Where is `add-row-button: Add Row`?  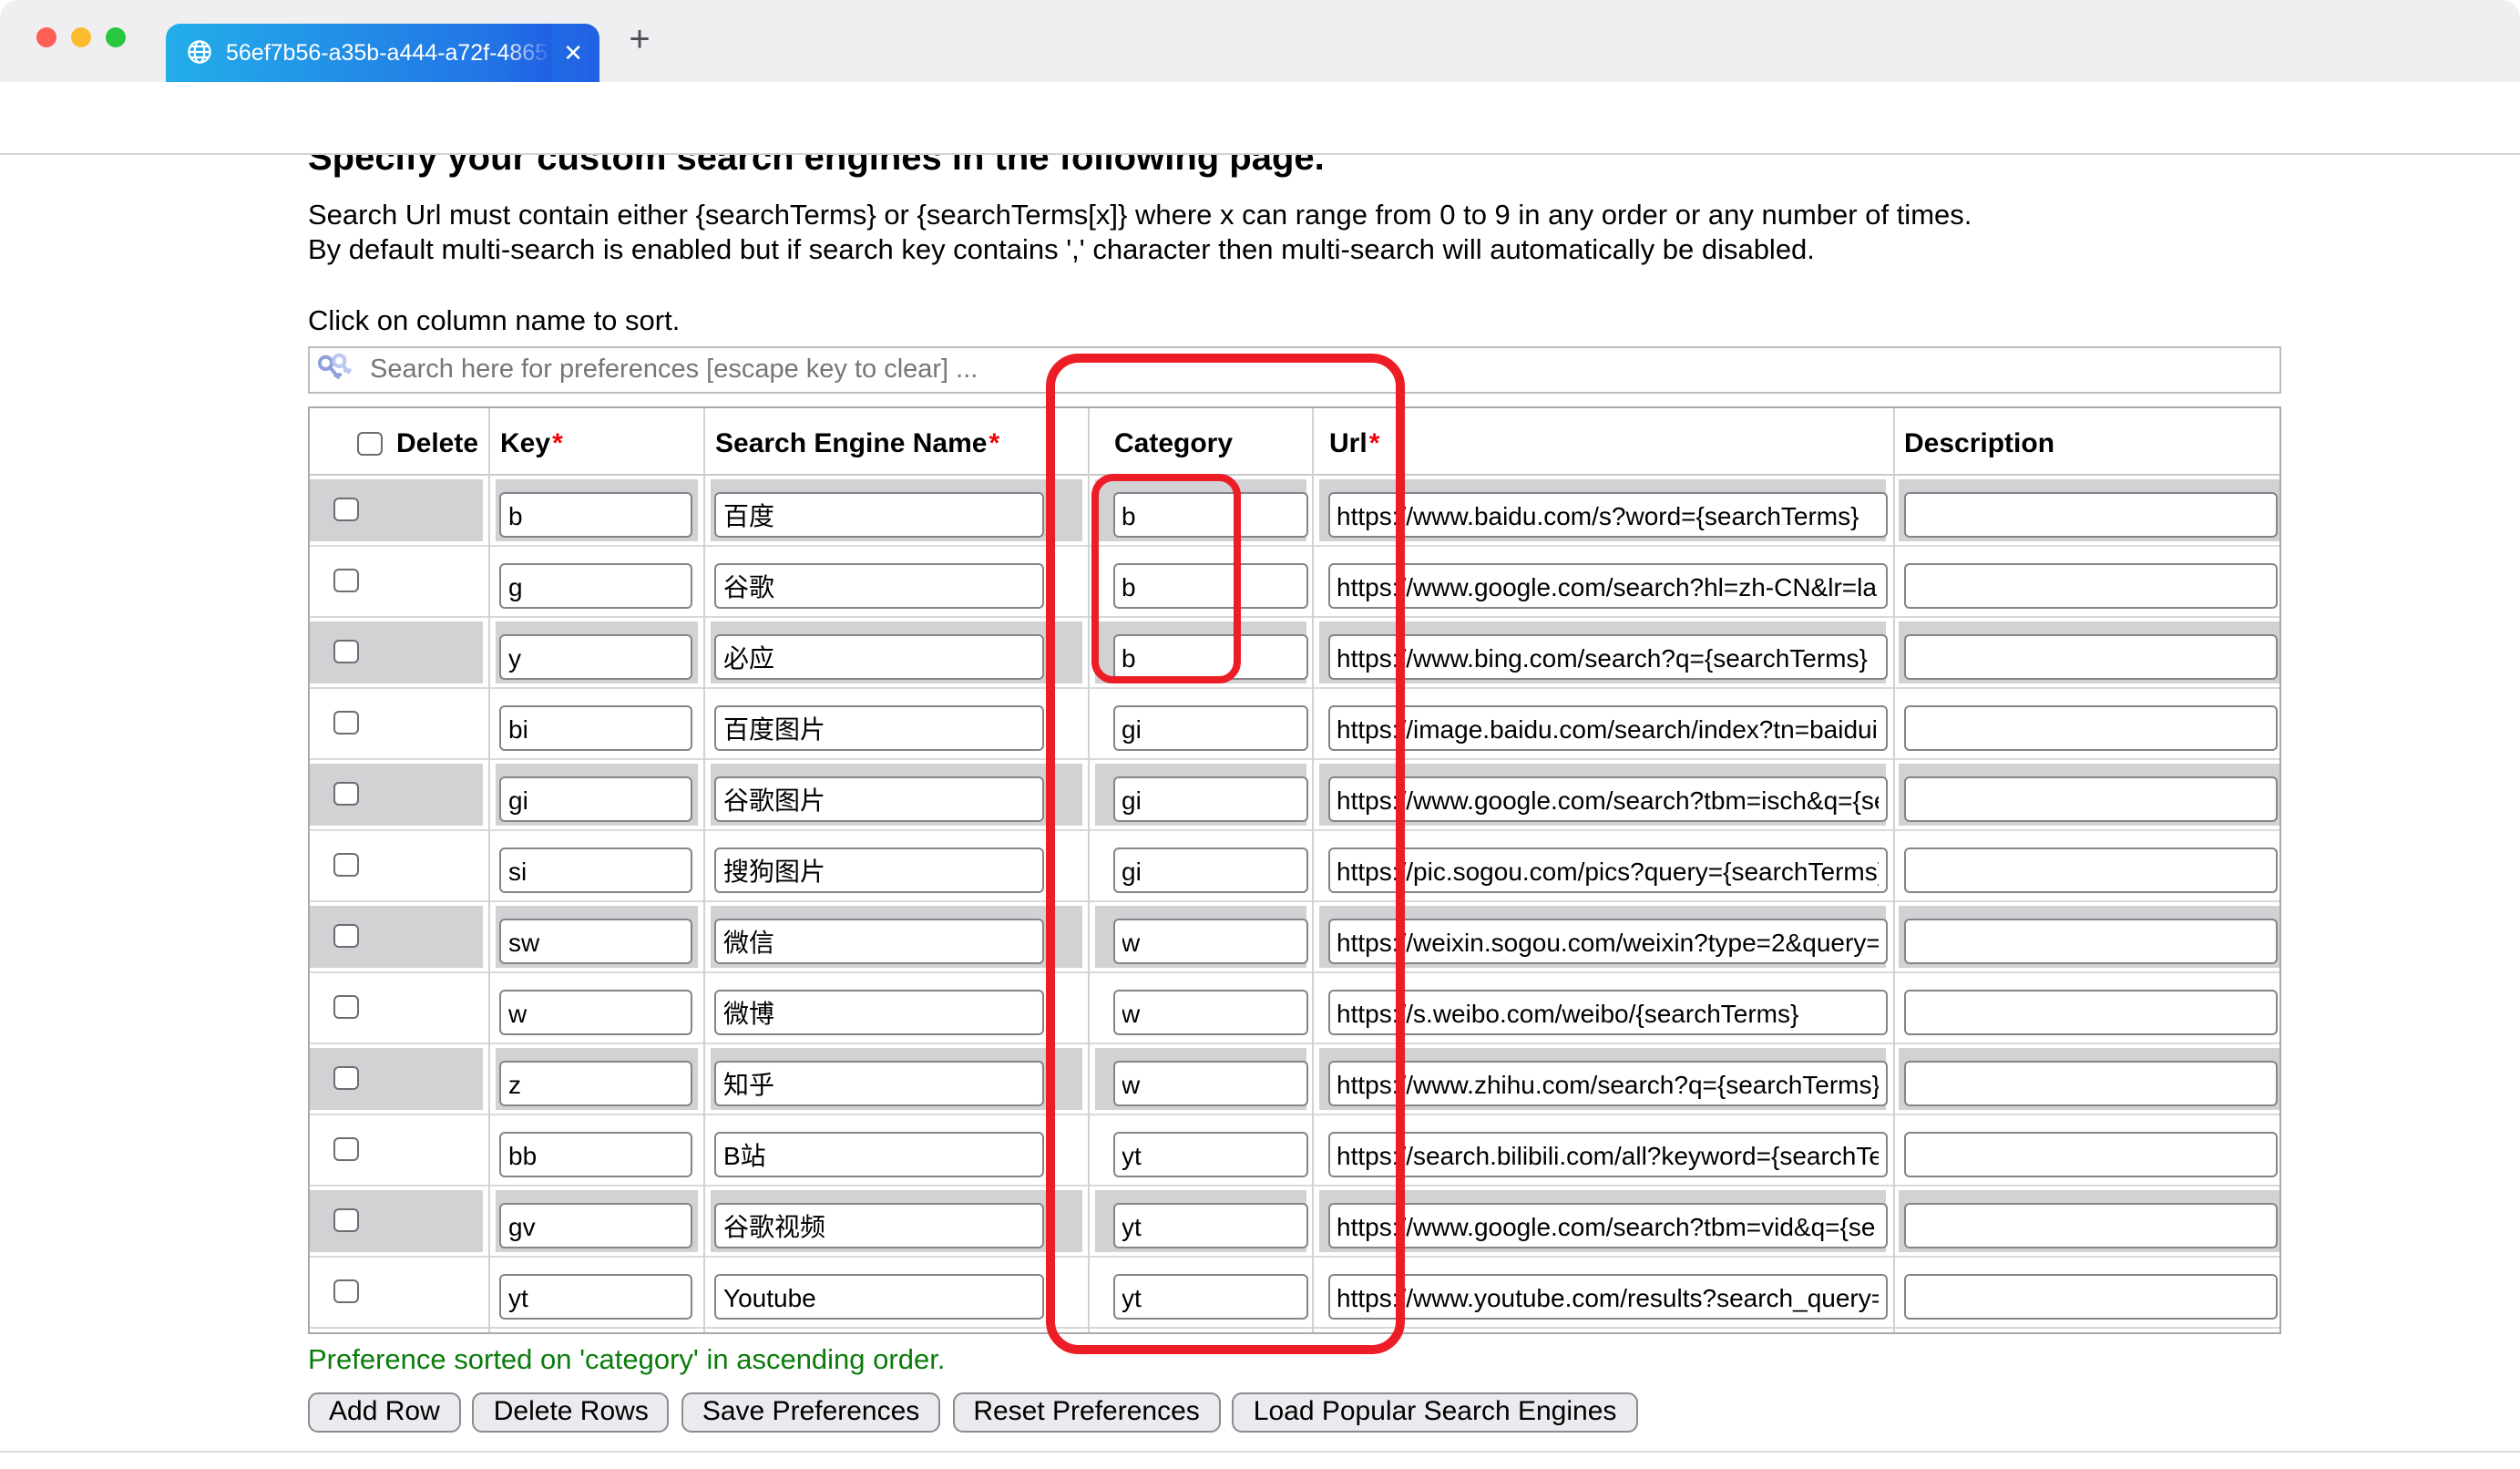 add-row-button: Add Row is located at coordinates (384, 1412).